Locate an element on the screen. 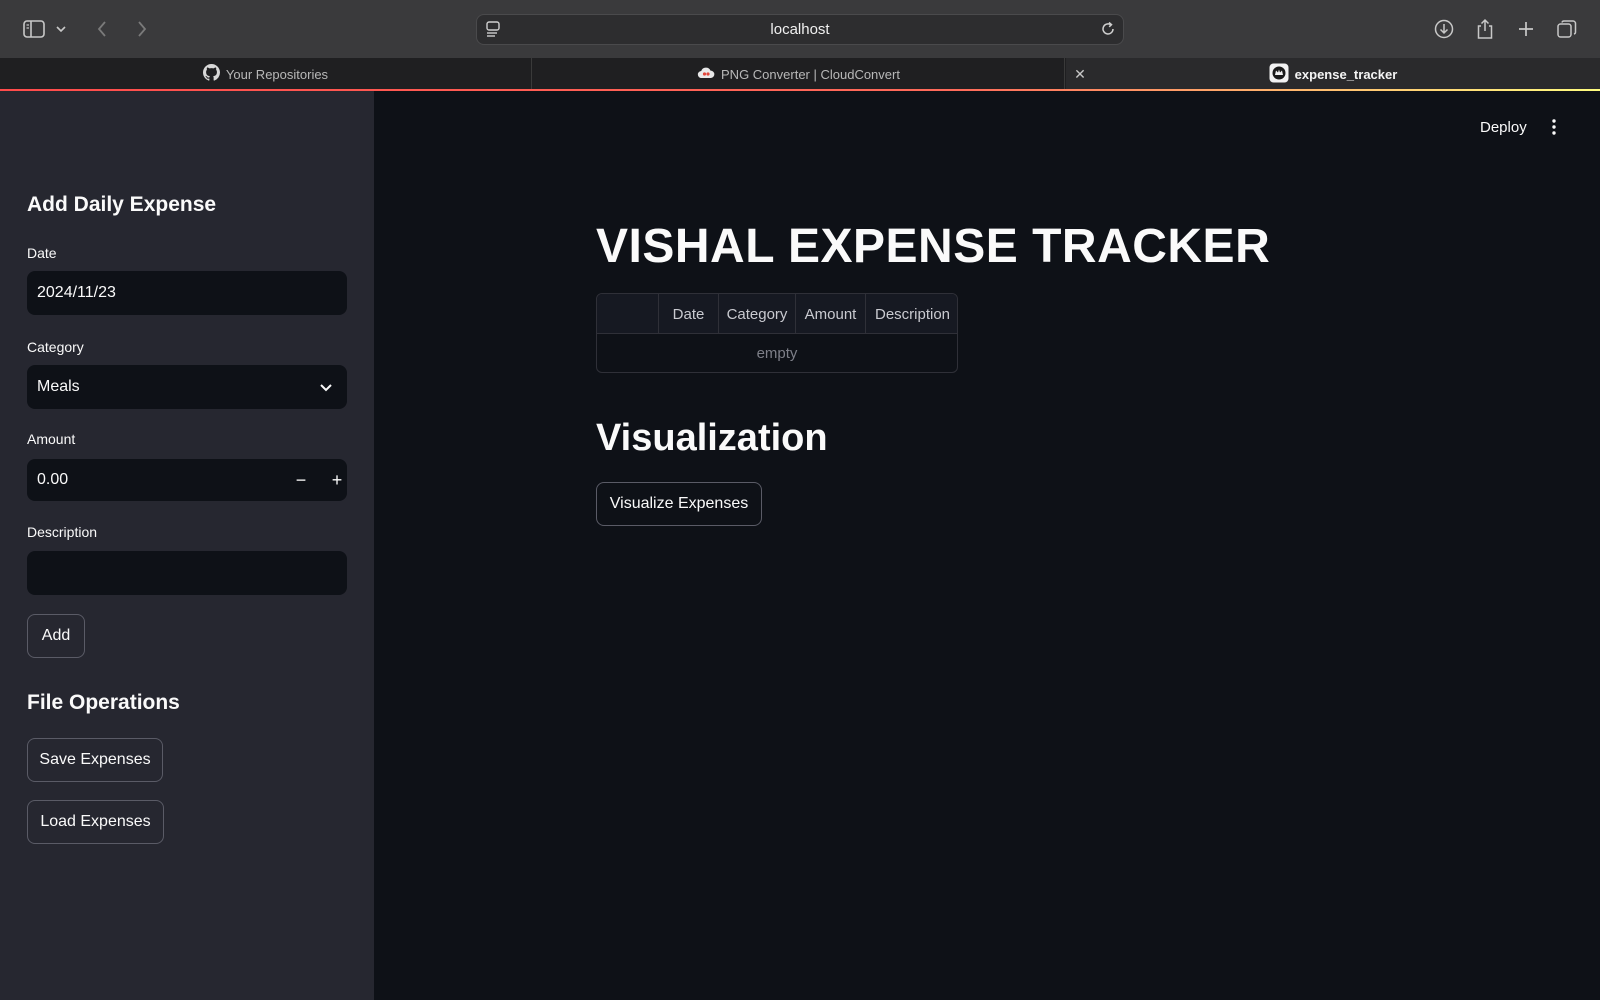 Image resolution: width=1600 pixels, height=1000 pixels. streamlit-icon is located at coordinates (1279, 74).